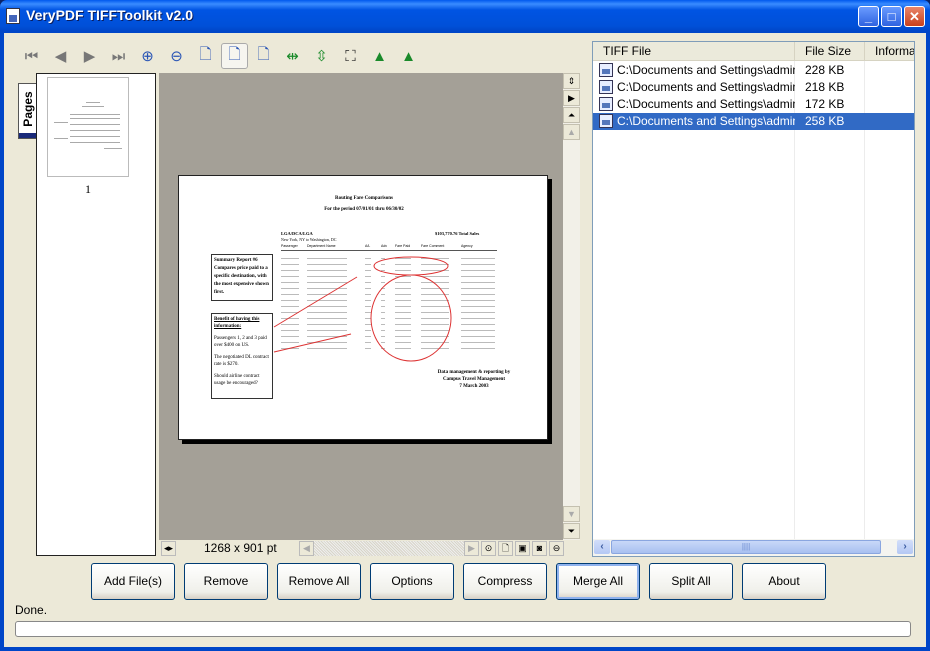 The image size is (930, 651). I want to click on doc-footer-line: Campus Travel Management, so click(474, 379).